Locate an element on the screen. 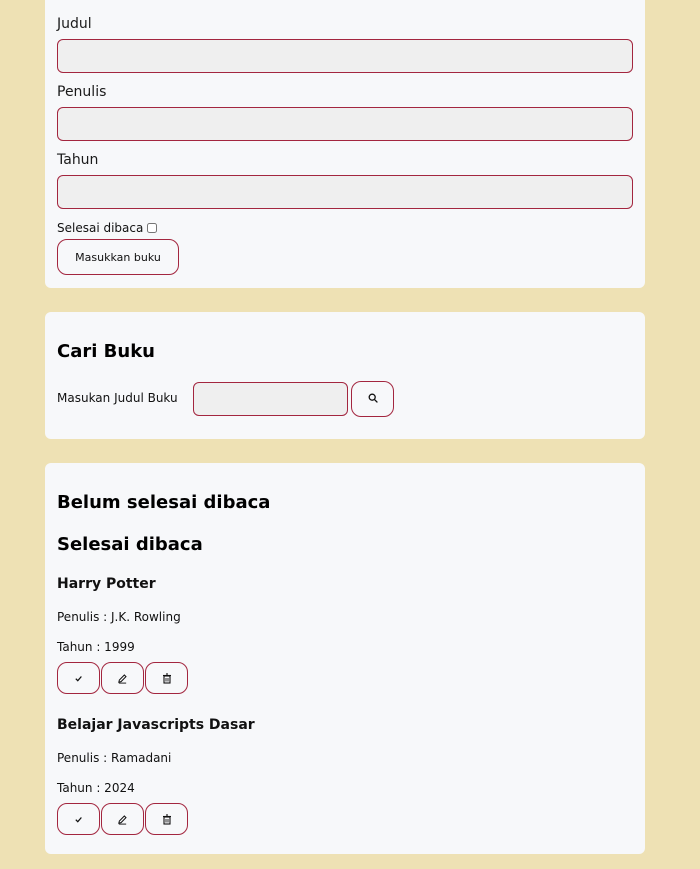 This screenshot has height=869, width=700. unread-shelf-heading: Belum selesai dibaca is located at coordinates (164, 502).